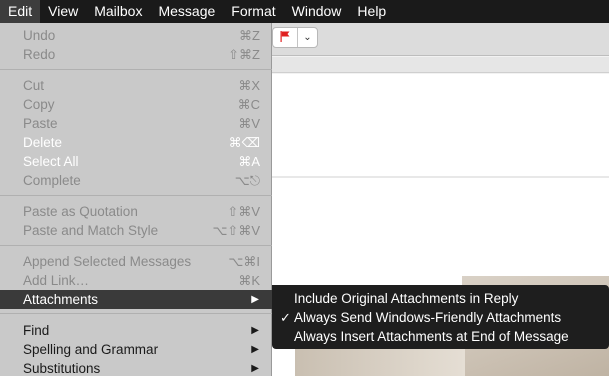  I want to click on menu-item-spelling-grammar: Spelling and Grammar ▶, so click(136, 349).